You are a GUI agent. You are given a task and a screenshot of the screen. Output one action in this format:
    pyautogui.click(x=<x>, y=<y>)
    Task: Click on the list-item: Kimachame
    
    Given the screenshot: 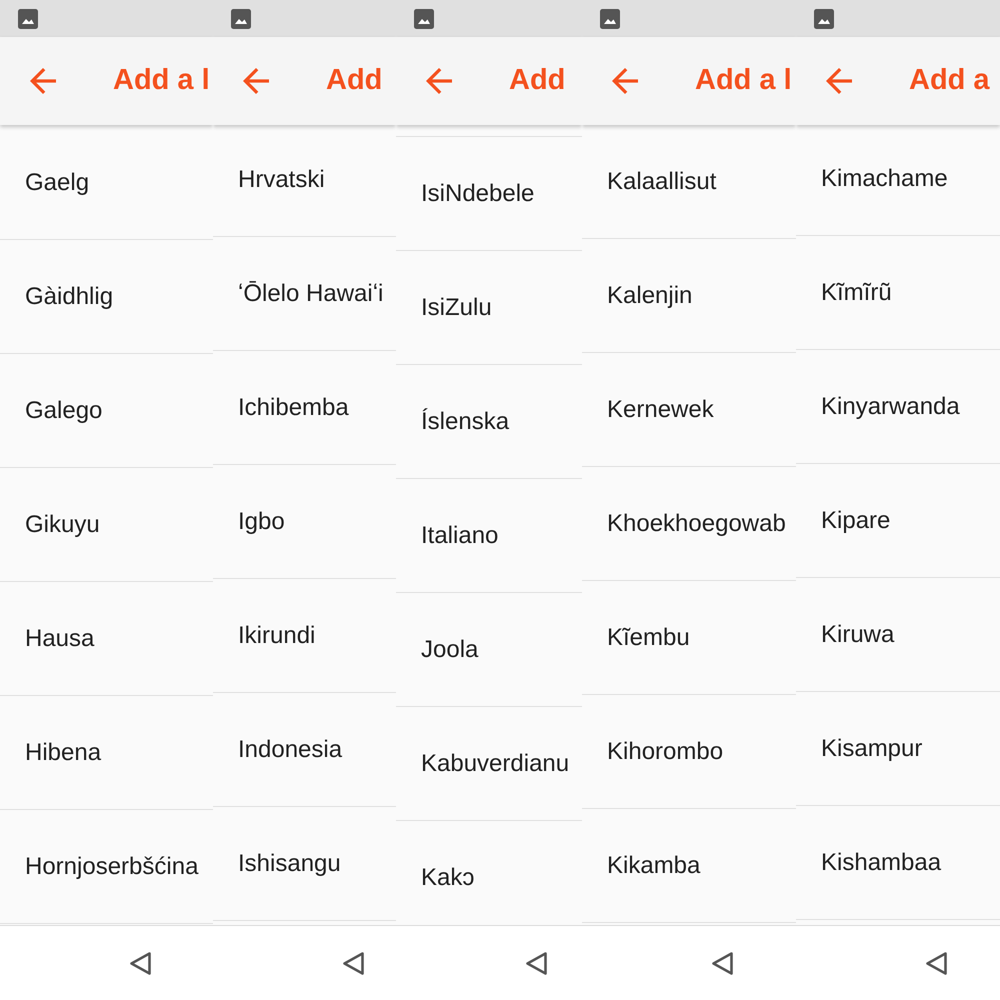 What is the action you would take?
    pyautogui.click(x=898, y=180)
    